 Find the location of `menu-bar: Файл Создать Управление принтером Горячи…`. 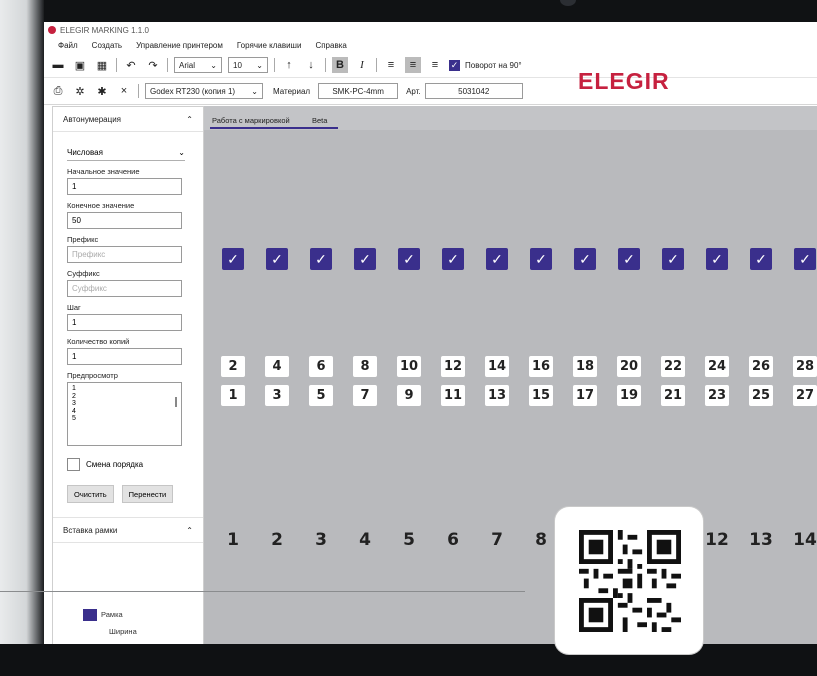

menu-bar: Файл Создать Управление принтером Горячи… is located at coordinates (430, 45).